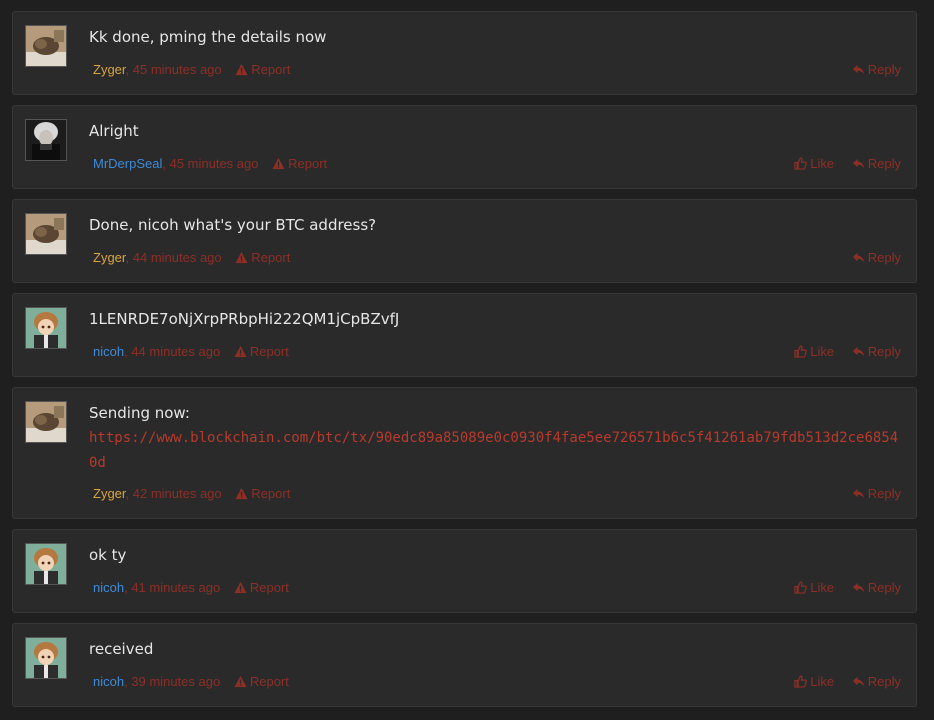  I want to click on post-timestamp: 42 minutes ago, so click(177, 493).